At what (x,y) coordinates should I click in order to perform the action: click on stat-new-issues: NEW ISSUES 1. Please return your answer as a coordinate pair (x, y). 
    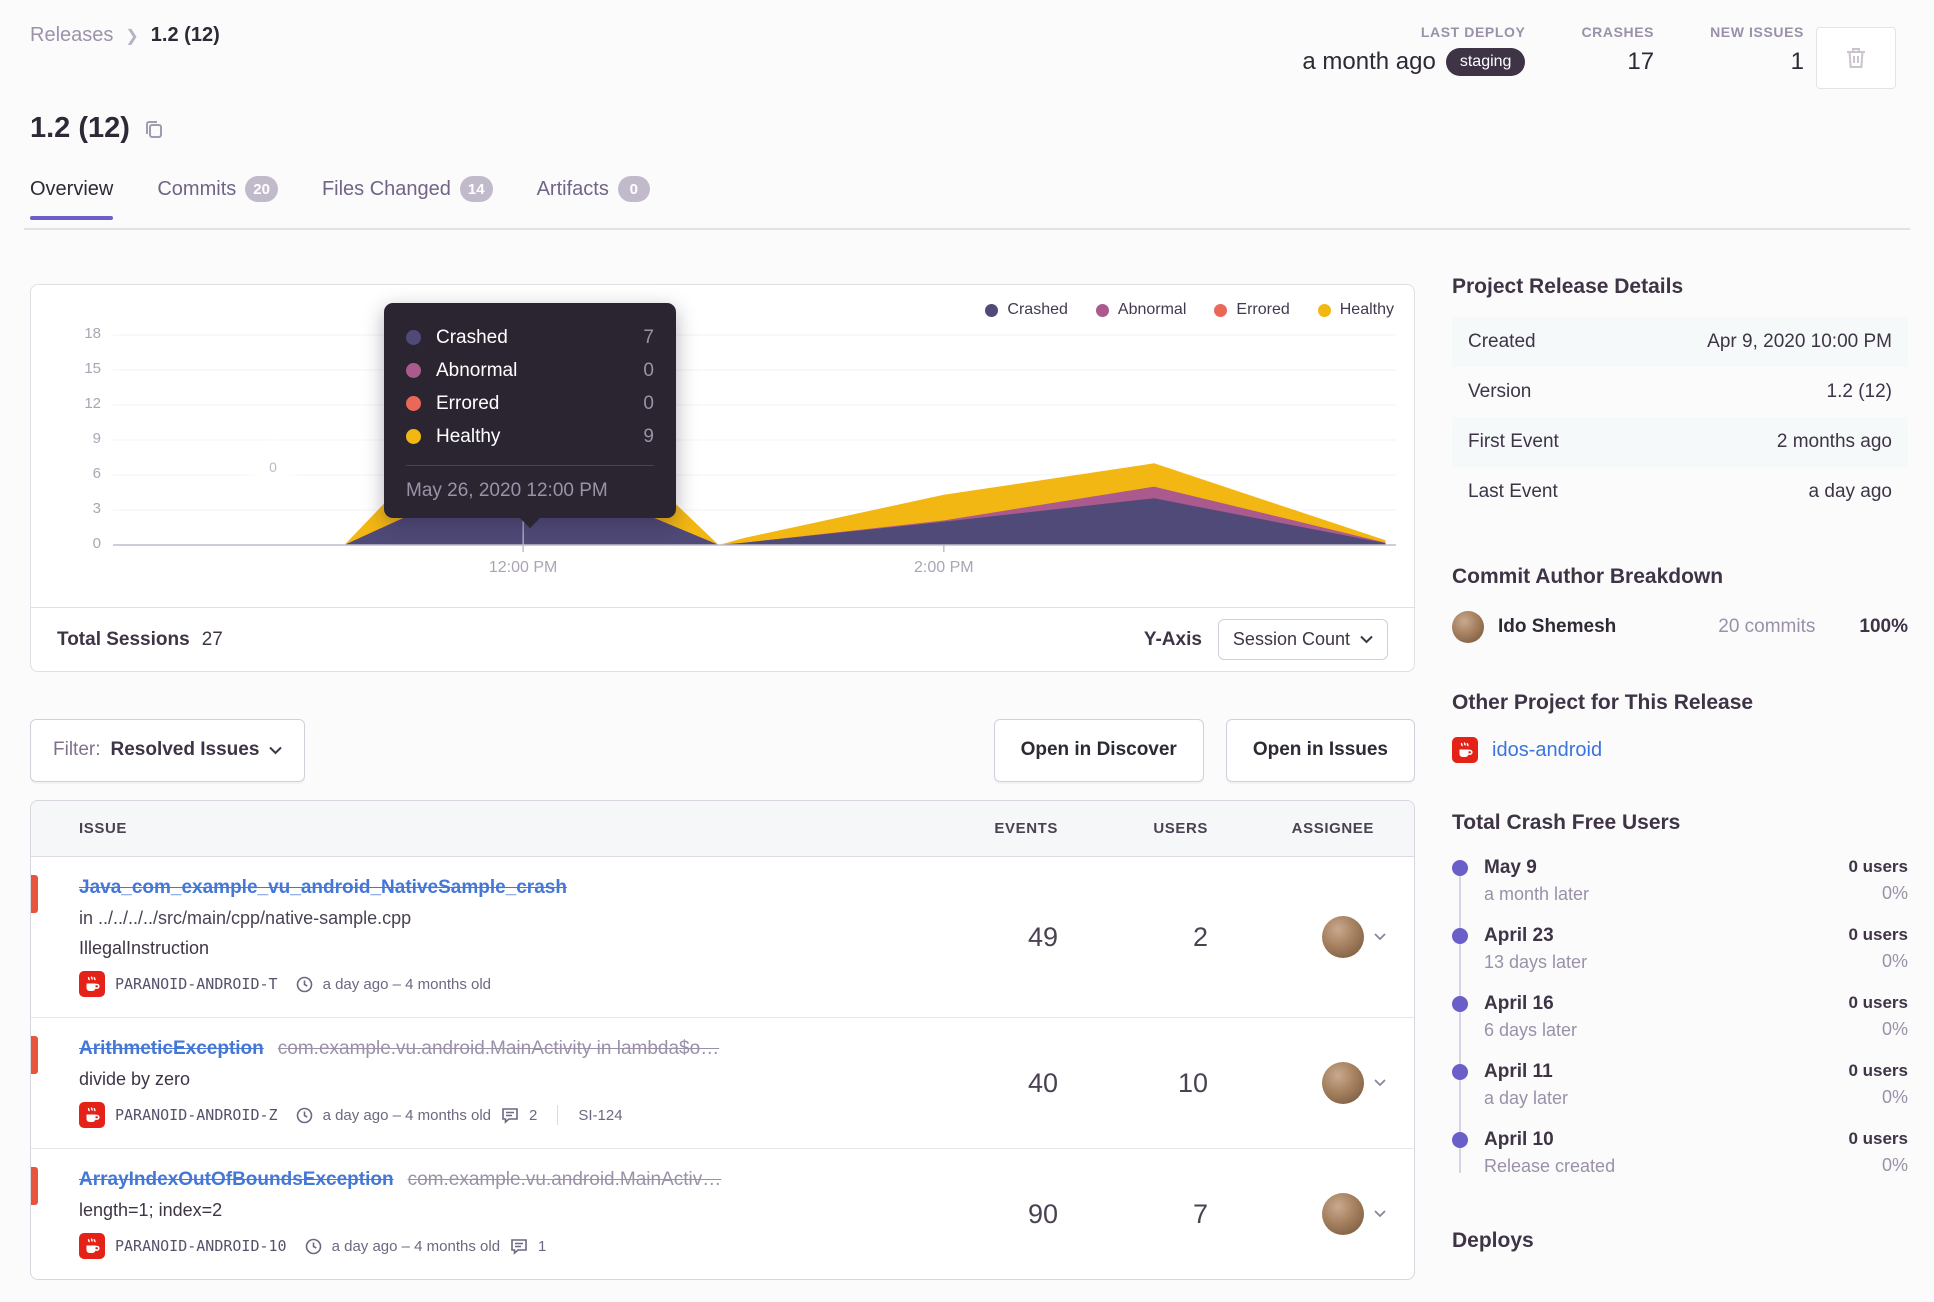
    Looking at the image, I should click on (1757, 50).